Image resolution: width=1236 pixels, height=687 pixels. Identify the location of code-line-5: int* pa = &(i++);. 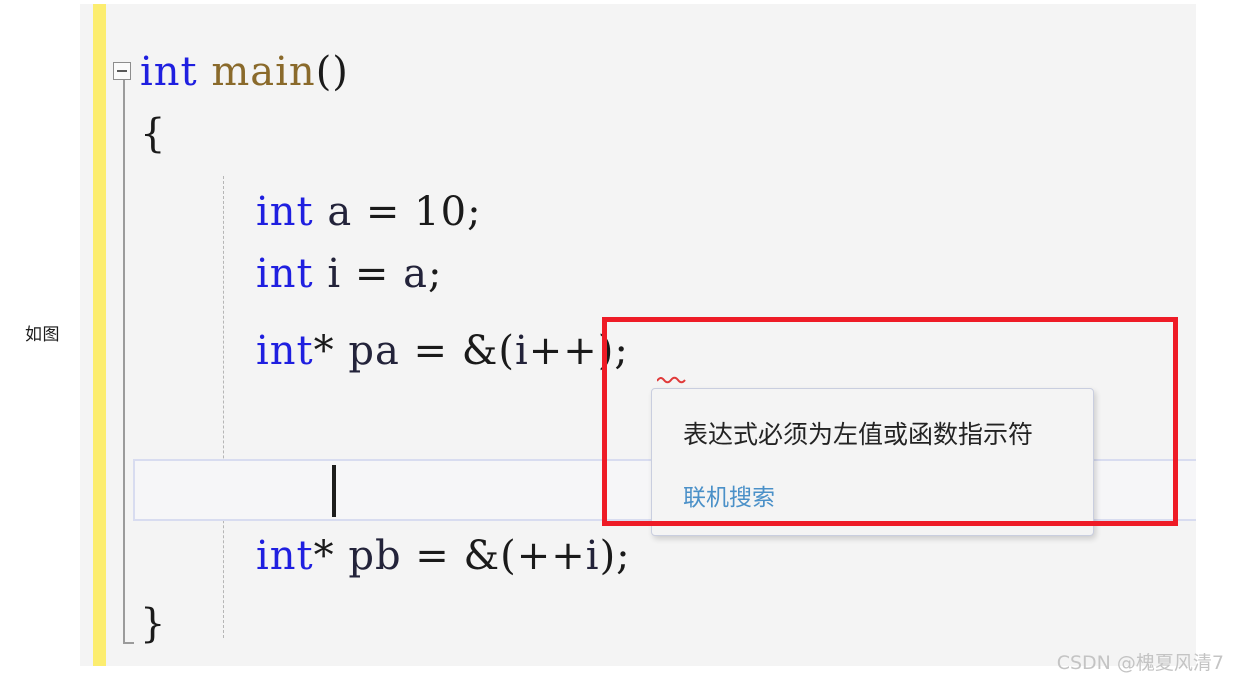
(442, 351).